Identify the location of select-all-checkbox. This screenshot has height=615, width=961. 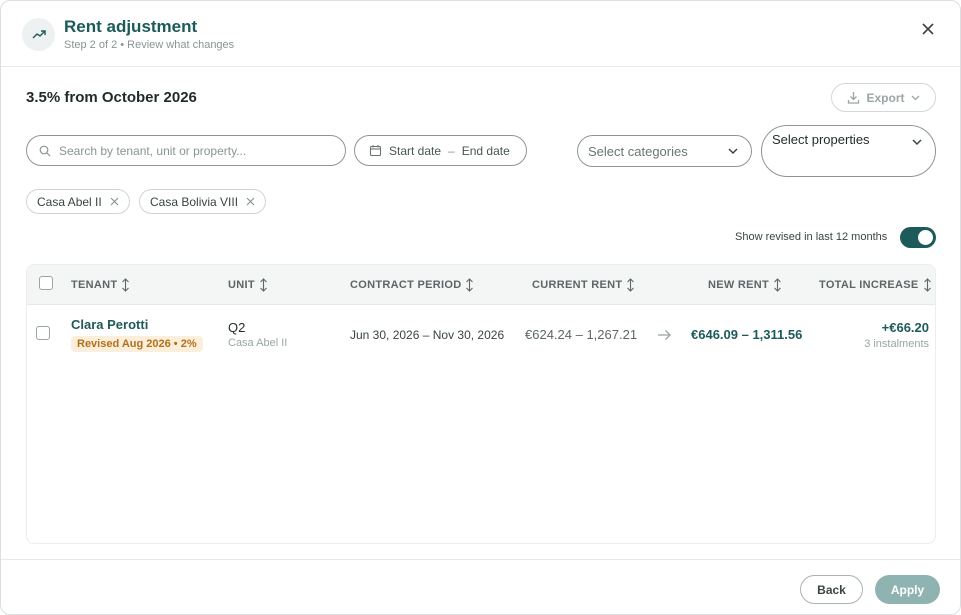
(46, 283).